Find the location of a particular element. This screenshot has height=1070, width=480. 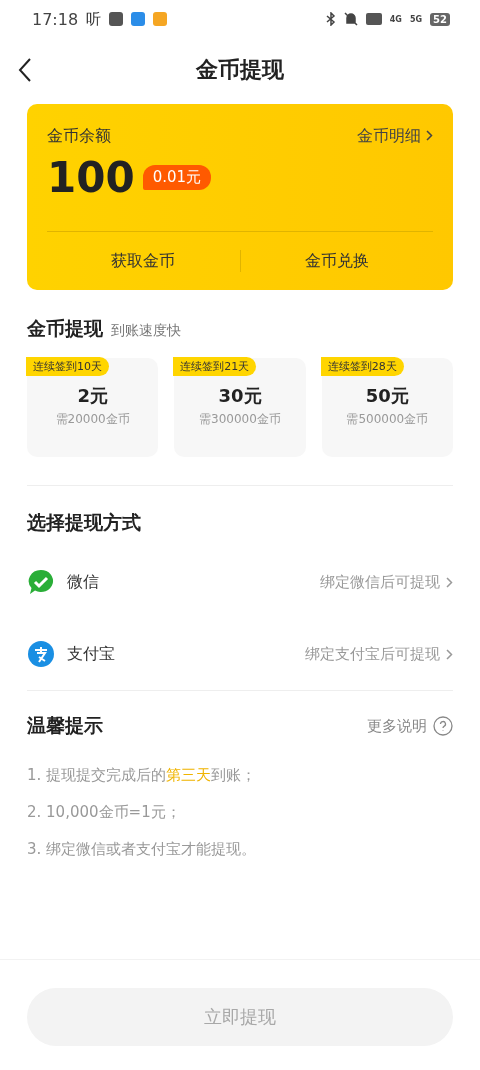

section-title: 金币提现 is located at coordinates (65, 328).